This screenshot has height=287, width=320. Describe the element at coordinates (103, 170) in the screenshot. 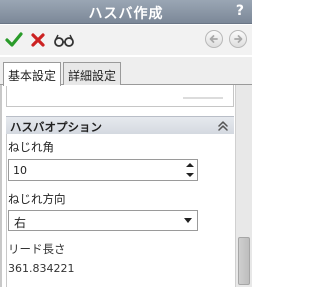

I see `twist-angle-spinbox: 10` at that location.